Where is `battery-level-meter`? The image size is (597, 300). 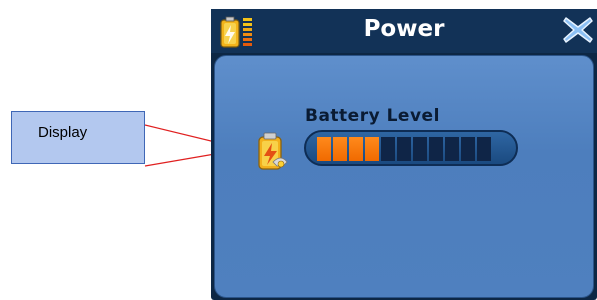 battery-level-meter is located at coordinates (411, 148).